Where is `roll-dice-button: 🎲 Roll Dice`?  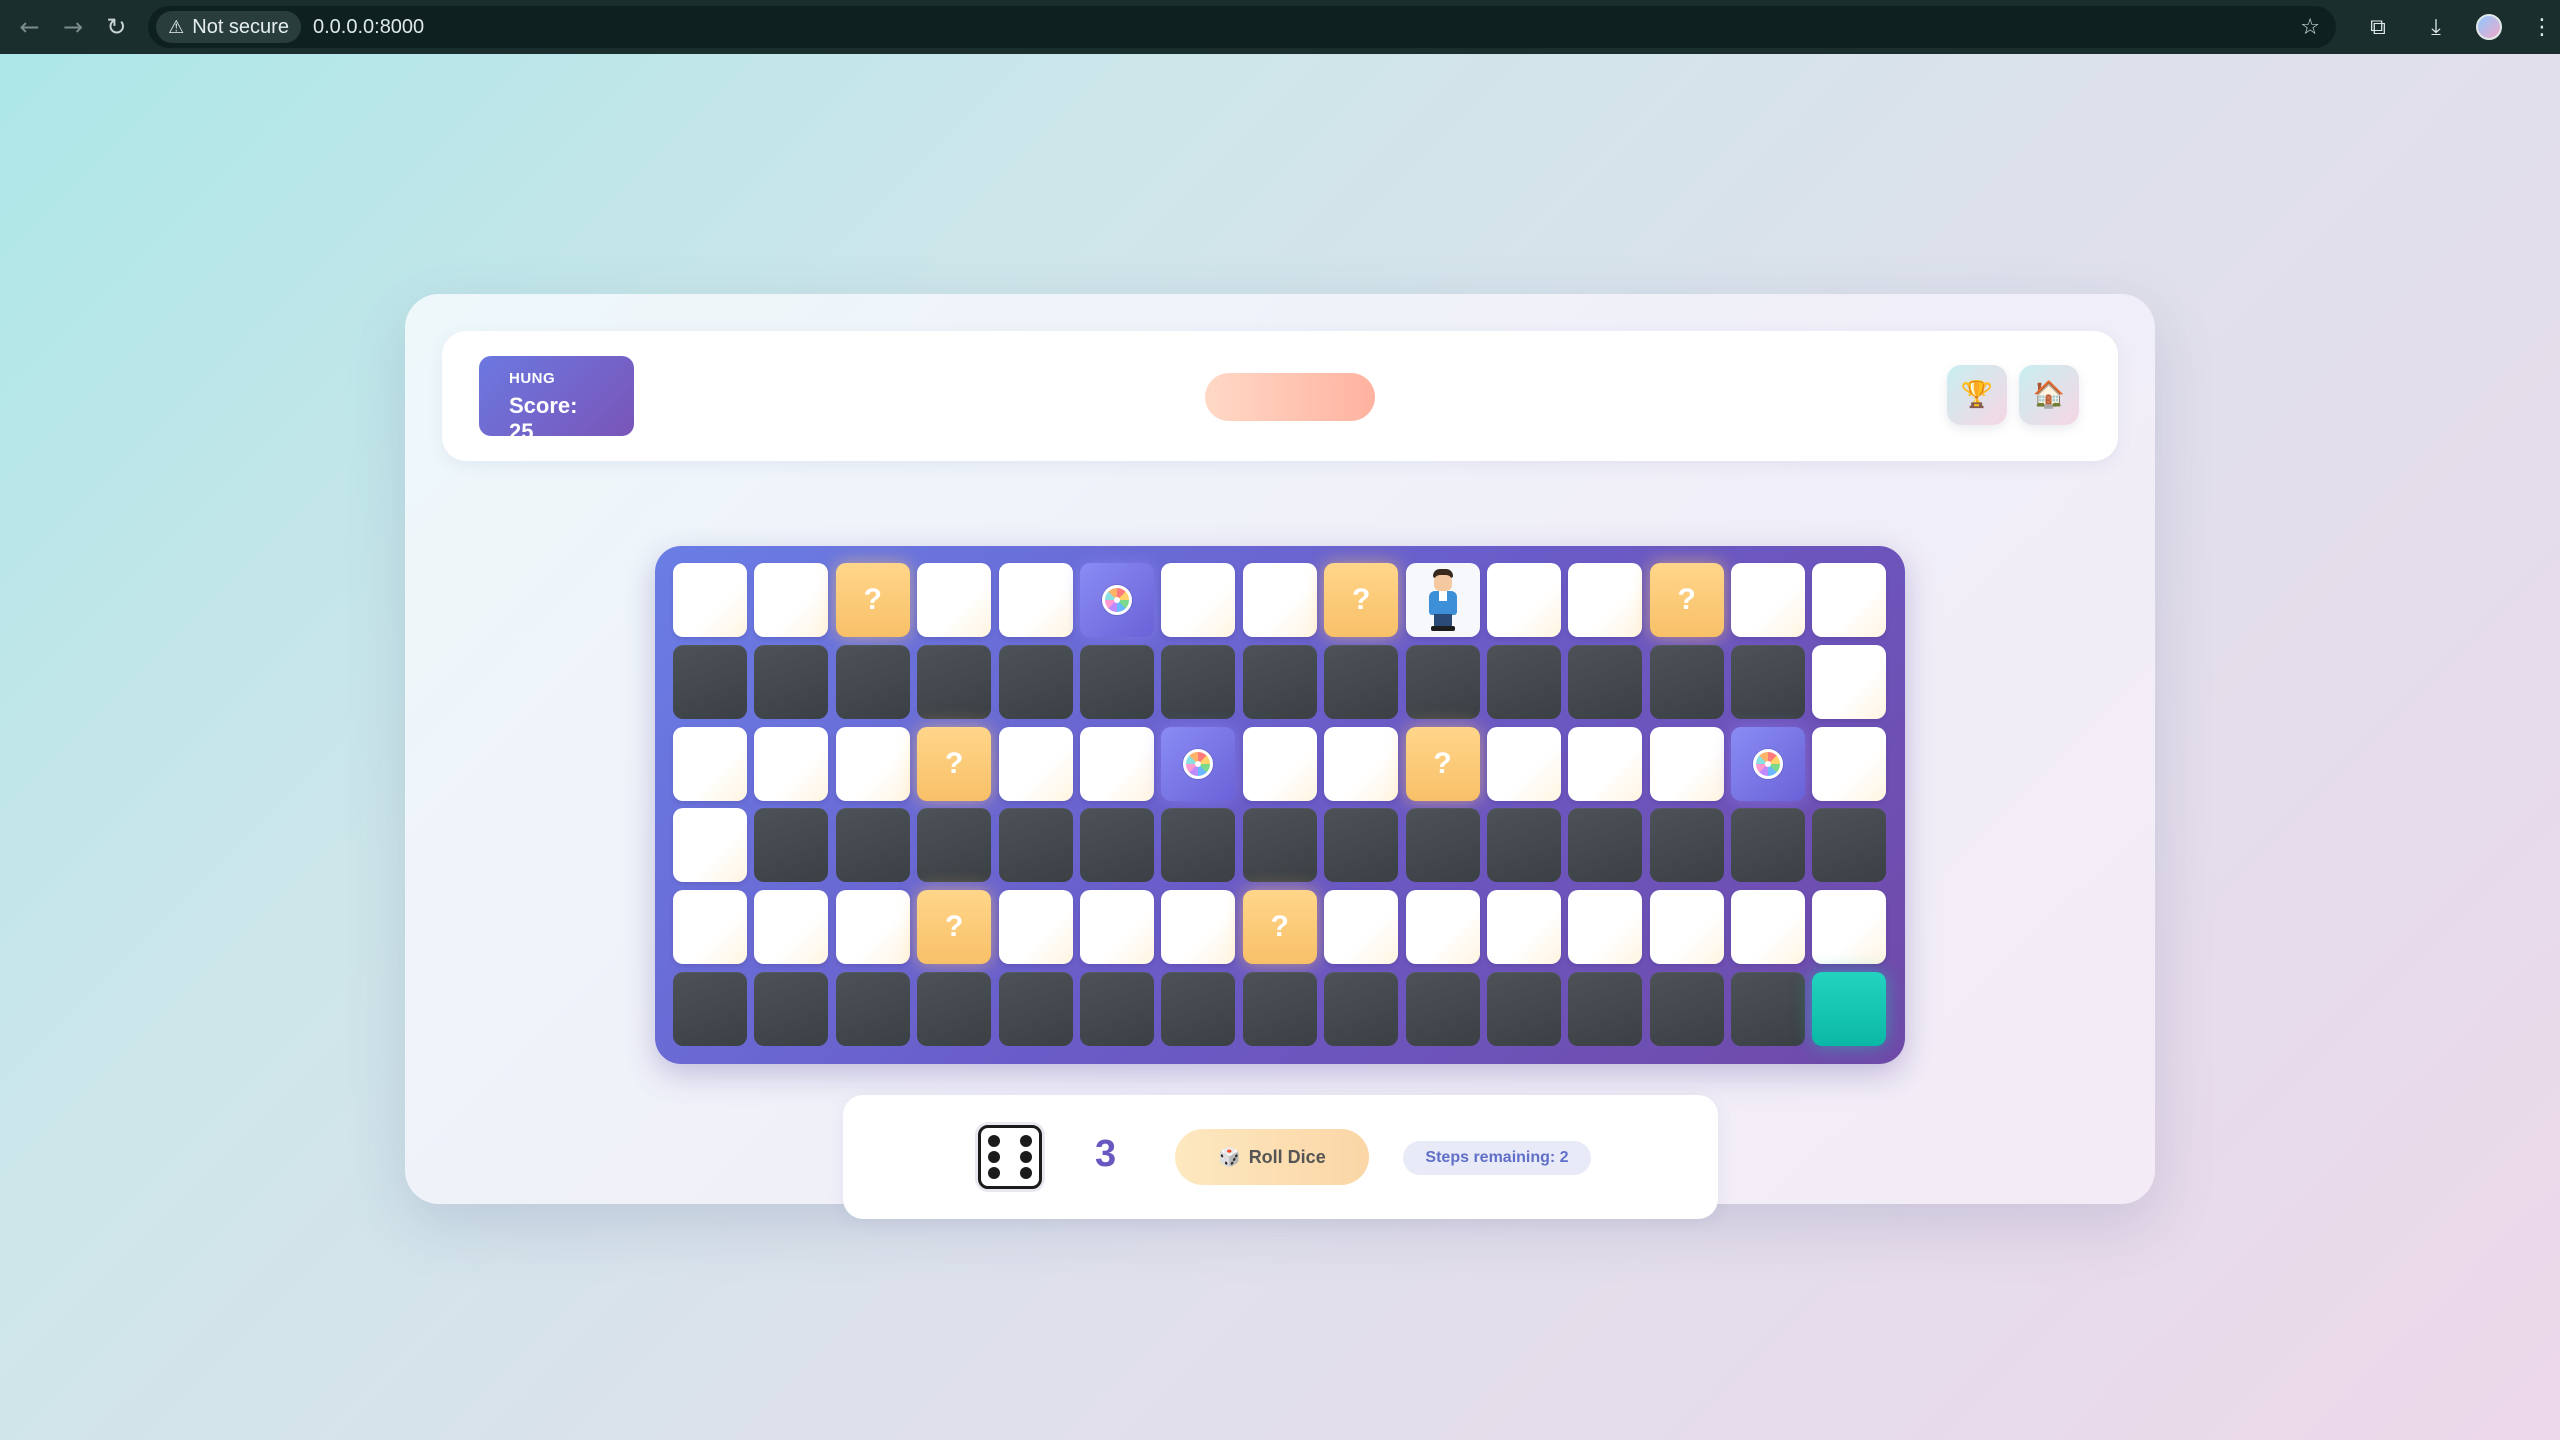
roll-dice-button: 🎲 Roll Dice is located at coordinates (1272, 1157).